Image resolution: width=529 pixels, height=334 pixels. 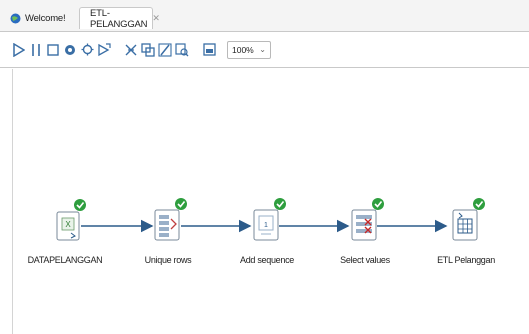 I want to click on step-etl-pelanggan, so click(x=468, y=219).